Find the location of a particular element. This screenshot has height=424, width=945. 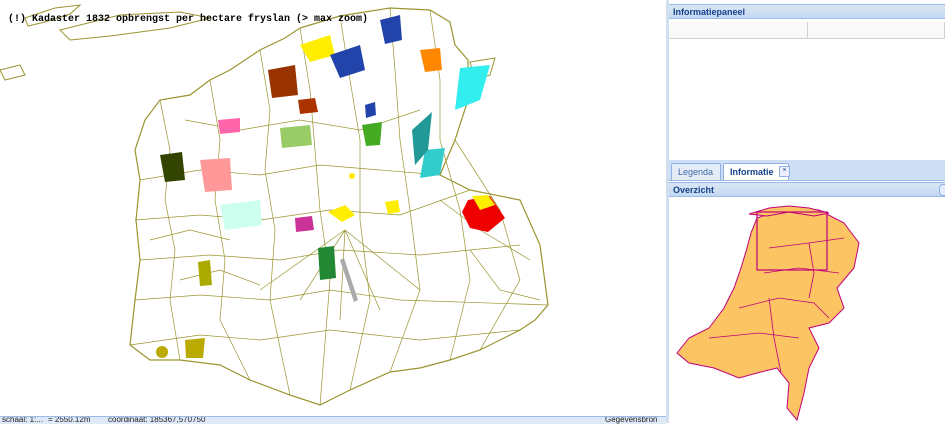

parcel-yellow-dot is located at coordinates (352, 176).